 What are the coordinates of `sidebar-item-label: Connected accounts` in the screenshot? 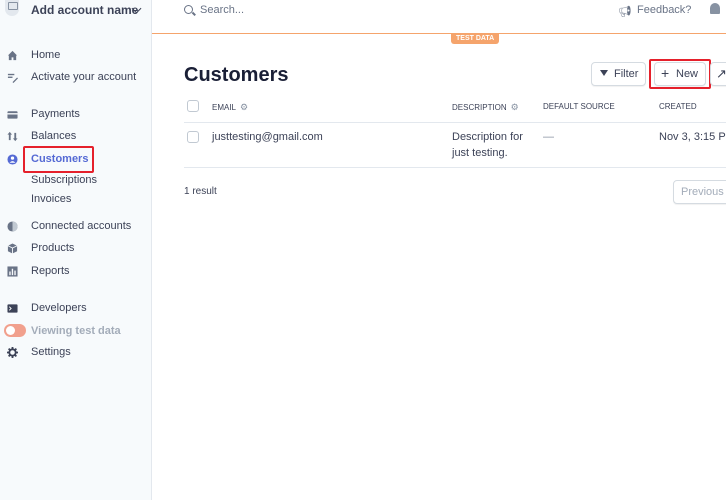 It's located at (81, 226).